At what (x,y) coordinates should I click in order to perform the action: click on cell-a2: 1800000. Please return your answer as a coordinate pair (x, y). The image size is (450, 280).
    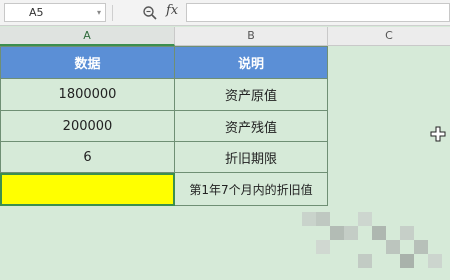
    Looking at the image, I should click on (87, 95).